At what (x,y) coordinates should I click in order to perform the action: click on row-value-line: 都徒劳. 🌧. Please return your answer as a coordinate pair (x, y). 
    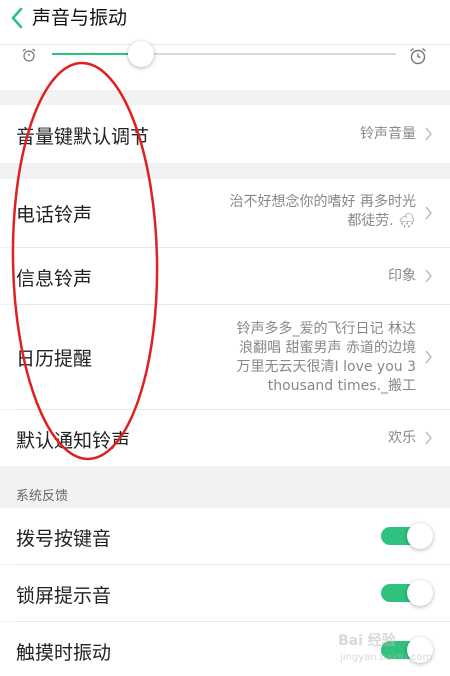
    Looking at the image, I should click on (381, 221).